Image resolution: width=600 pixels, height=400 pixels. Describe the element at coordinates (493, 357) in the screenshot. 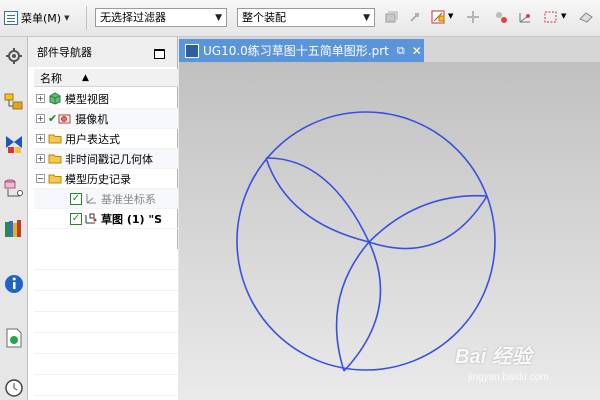

I see `watermark-brand: Bai 经验` at that location.